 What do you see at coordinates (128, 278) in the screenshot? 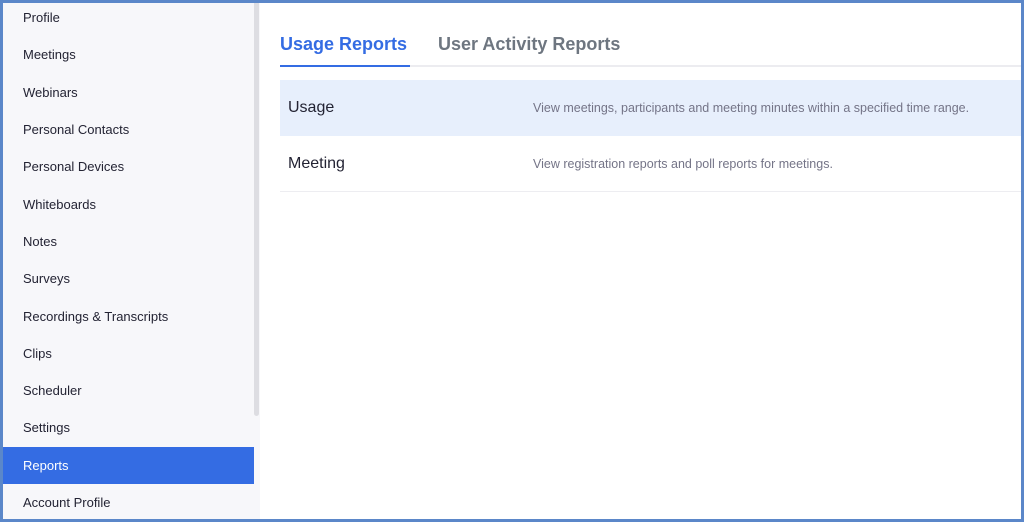
I see `sidebar-item-surveys: Surveys` at bounding box center [128, 278].